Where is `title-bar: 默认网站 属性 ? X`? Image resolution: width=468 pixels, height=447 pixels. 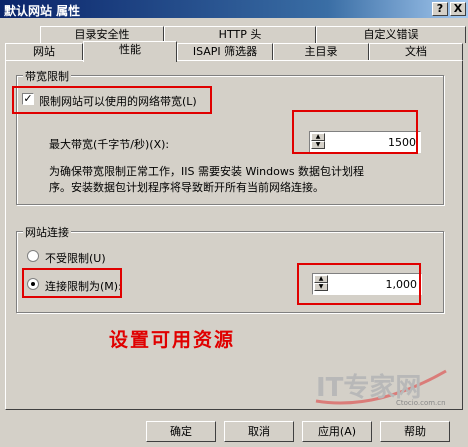 title-bar: 默认网站 属性 ? X is located at coordinates (234, 9).